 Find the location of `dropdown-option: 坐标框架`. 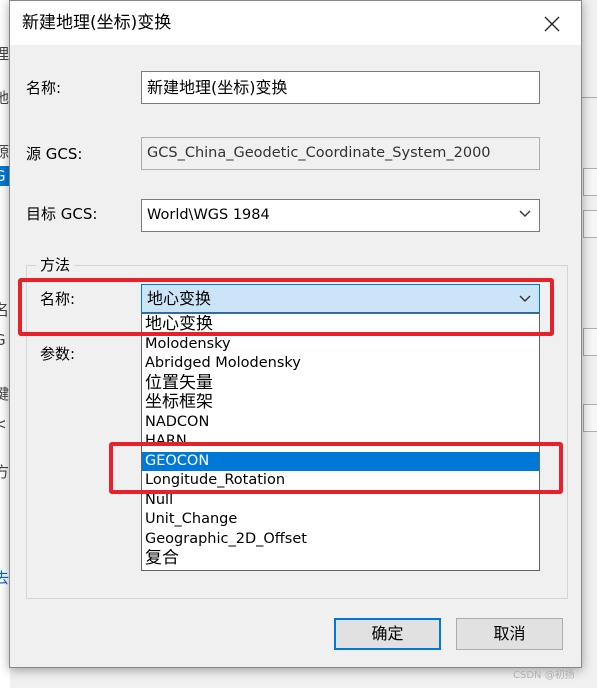

dropdown-option: 坐标框架 is located at coordinates (340, 403).